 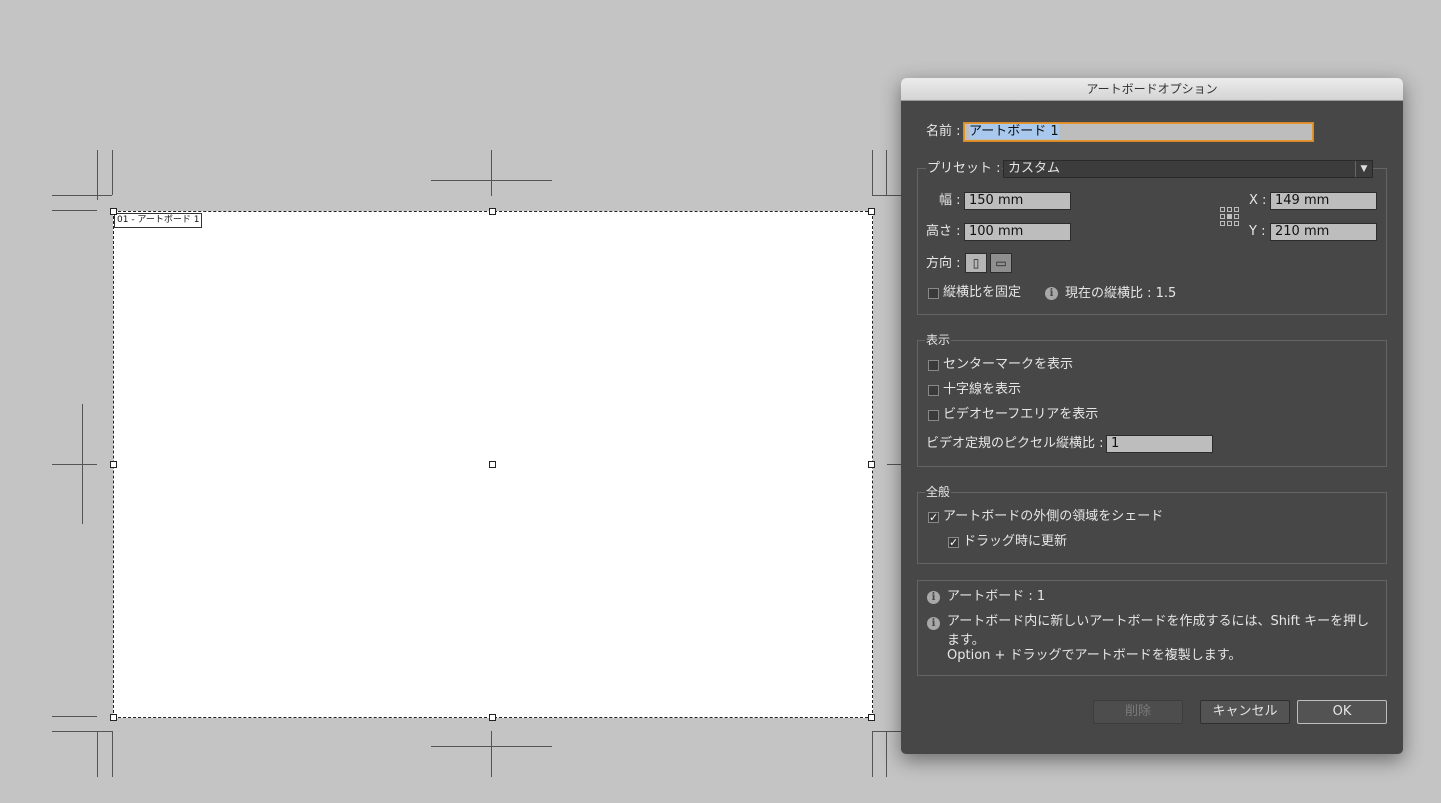 What do you see at coordinates (1138, 132) in the screenshot?
I see `name-input: アートボード 1` at bounding box center [1138, 132].